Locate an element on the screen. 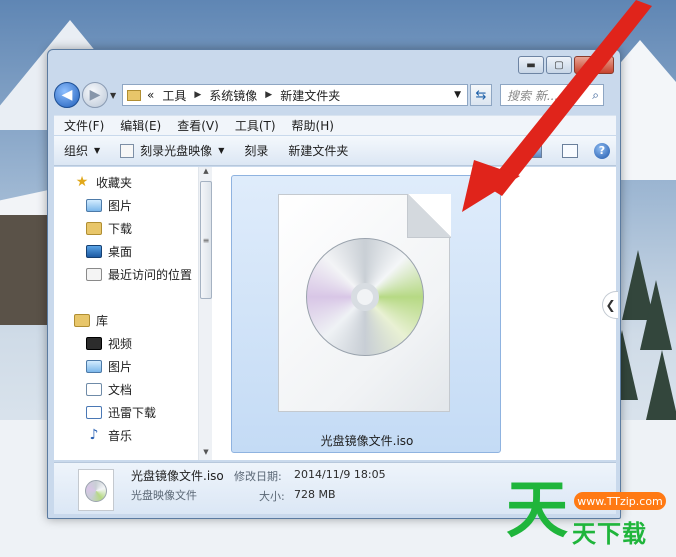  recent-pages-dropdown: ▼ is located at coordinates (114, 95).